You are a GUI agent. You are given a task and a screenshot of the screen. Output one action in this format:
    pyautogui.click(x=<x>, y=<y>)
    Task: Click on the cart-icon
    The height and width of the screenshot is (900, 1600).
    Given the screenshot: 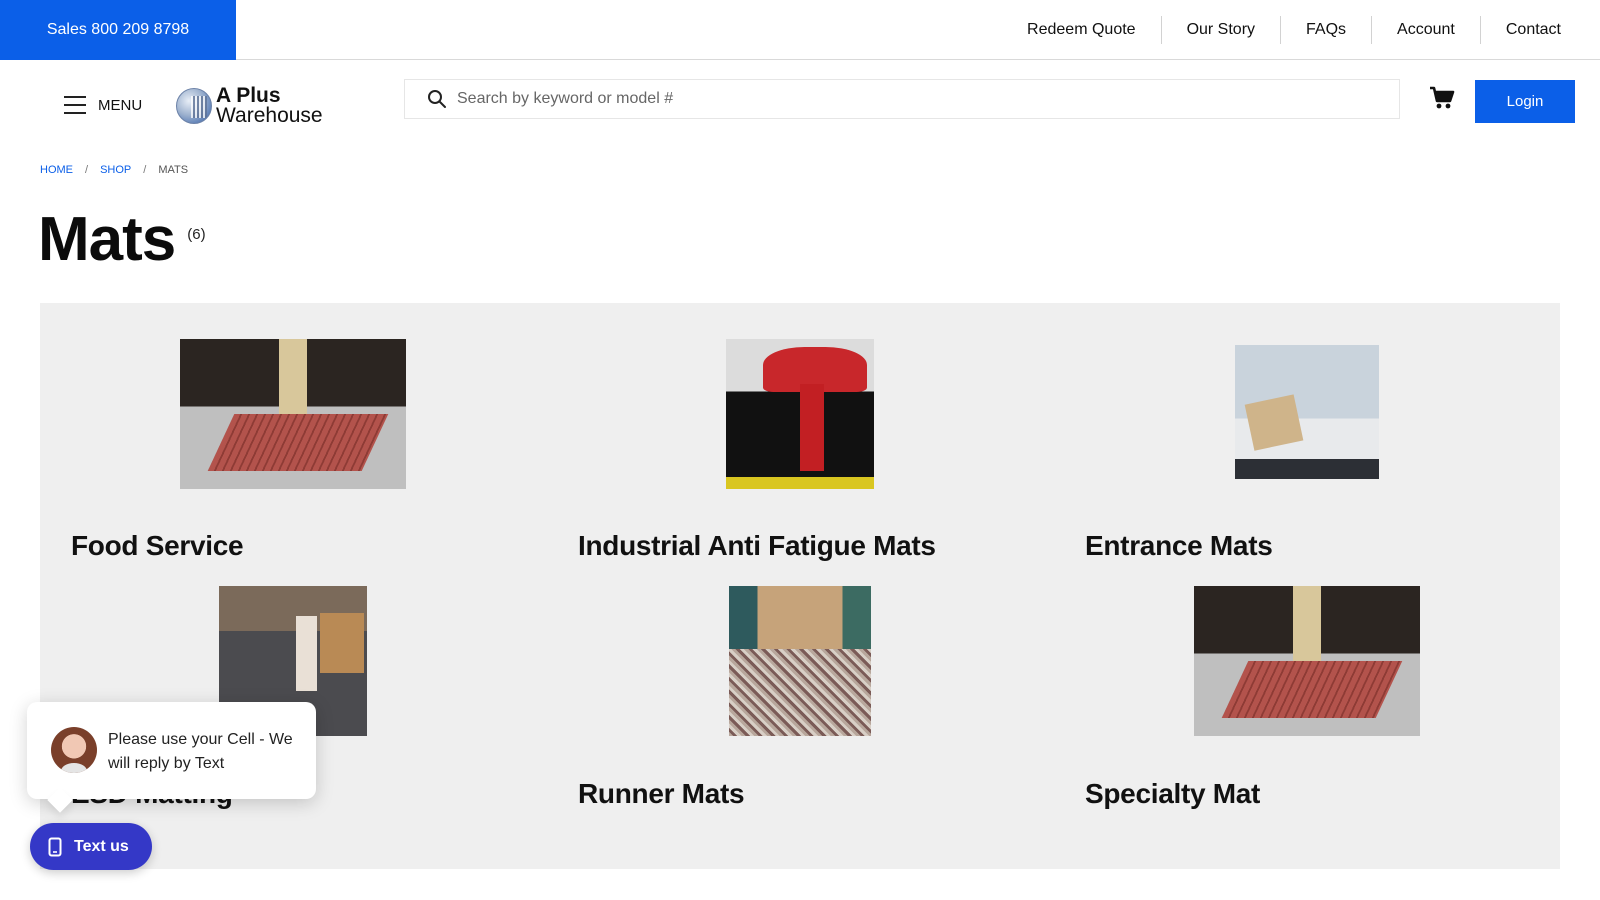 What is the action you would take?
    pyautogui.click(x=1442, y=98)
    